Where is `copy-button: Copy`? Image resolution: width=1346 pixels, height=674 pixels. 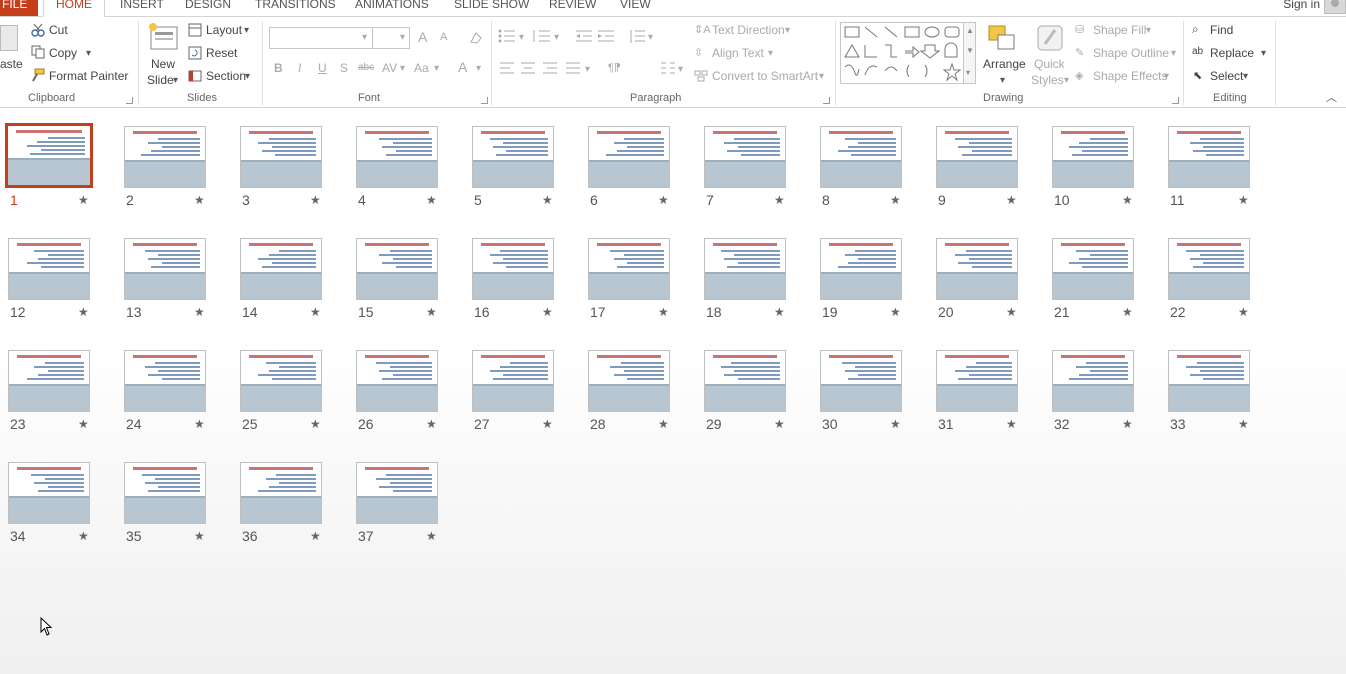 copy-button: Copy is located at coordinates (63, 53).